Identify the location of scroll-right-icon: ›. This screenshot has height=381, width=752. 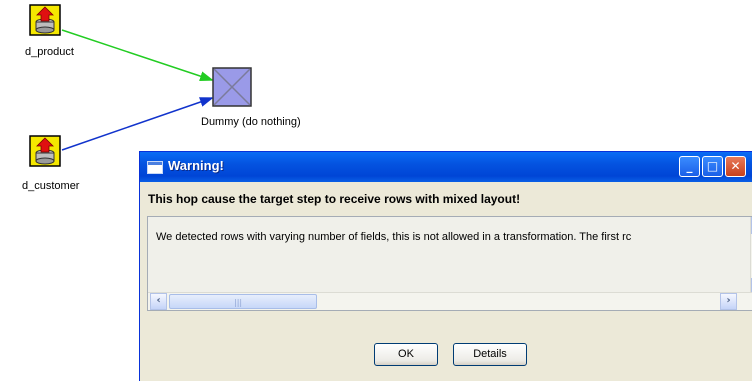
(728, 301).